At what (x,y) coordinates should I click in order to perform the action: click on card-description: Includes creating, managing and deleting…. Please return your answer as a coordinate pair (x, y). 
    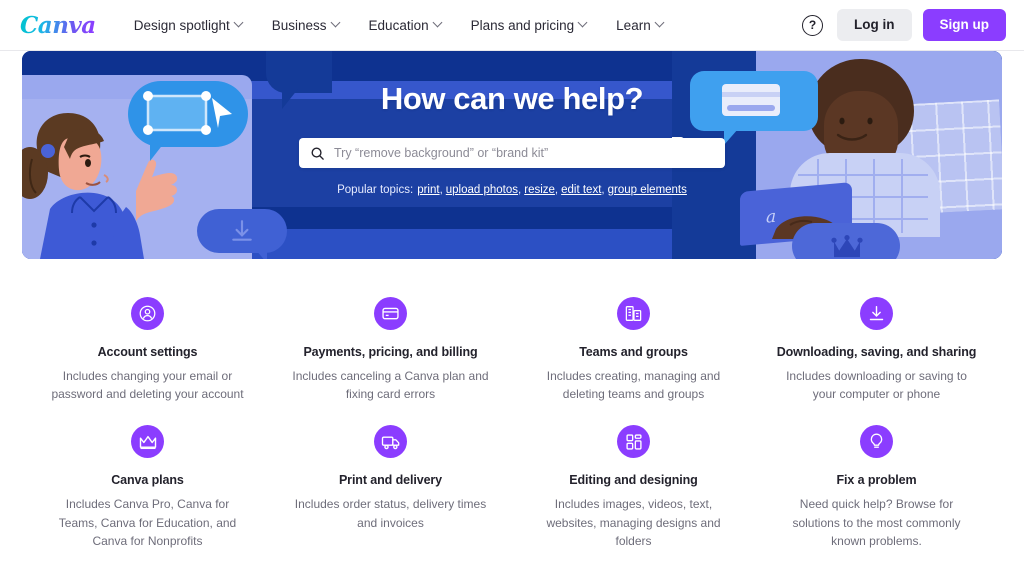
    Looking at the image, I should click on (633, 385).